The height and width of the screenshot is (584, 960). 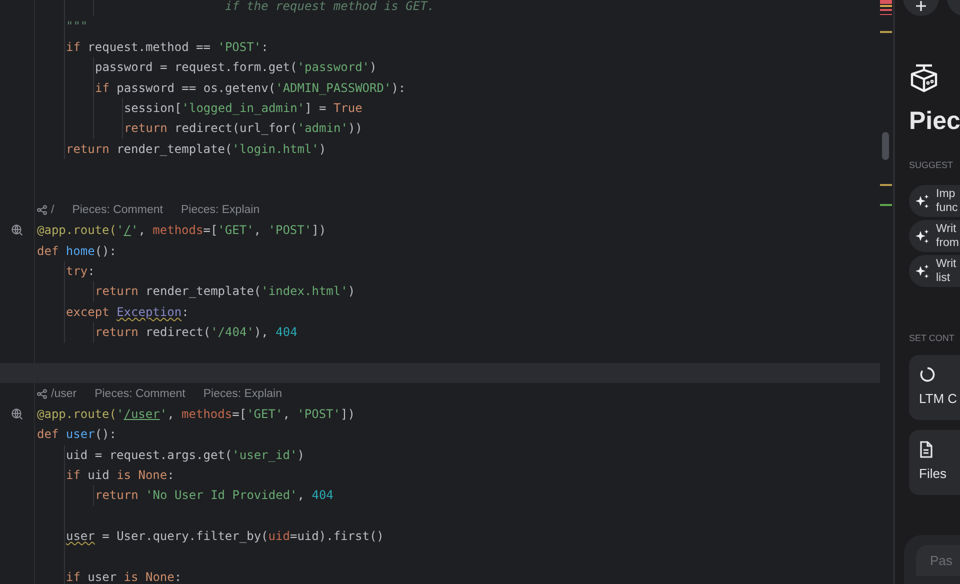 I want to click on code-line: uid = request.args.get('user_id'), so click(x=186, y=455).